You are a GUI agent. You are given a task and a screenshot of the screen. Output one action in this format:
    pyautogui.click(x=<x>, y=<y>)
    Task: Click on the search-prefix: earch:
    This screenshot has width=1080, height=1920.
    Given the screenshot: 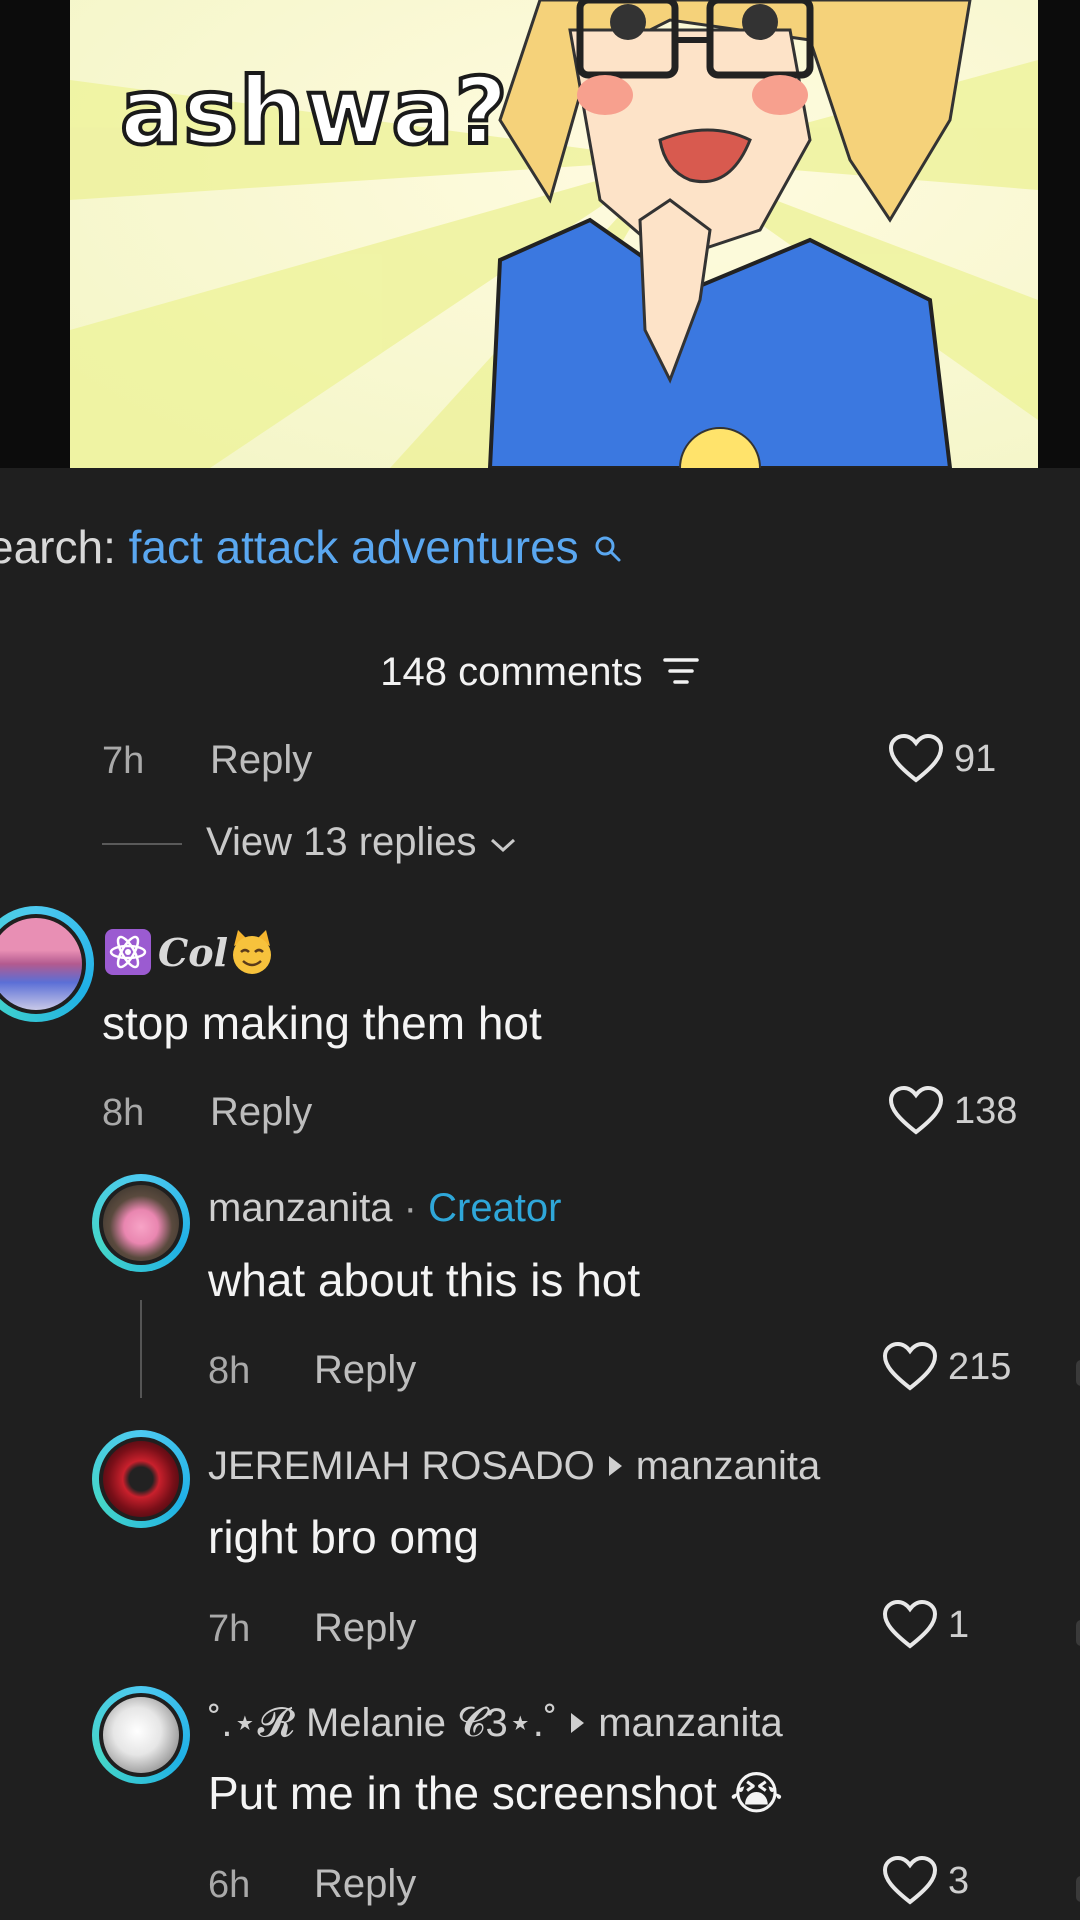 What is the action you would take?
    pyautogui.click(x=58, y=547)
    